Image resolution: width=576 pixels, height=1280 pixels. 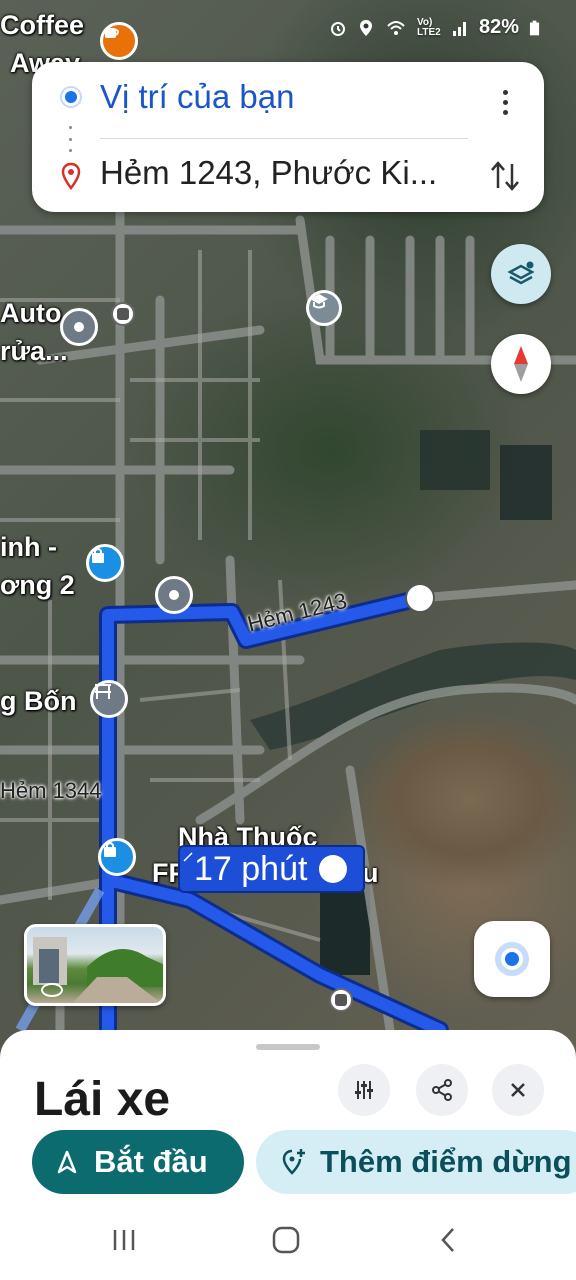 I want to click on poi-label: g Bốn, so click(x=38, y=701).